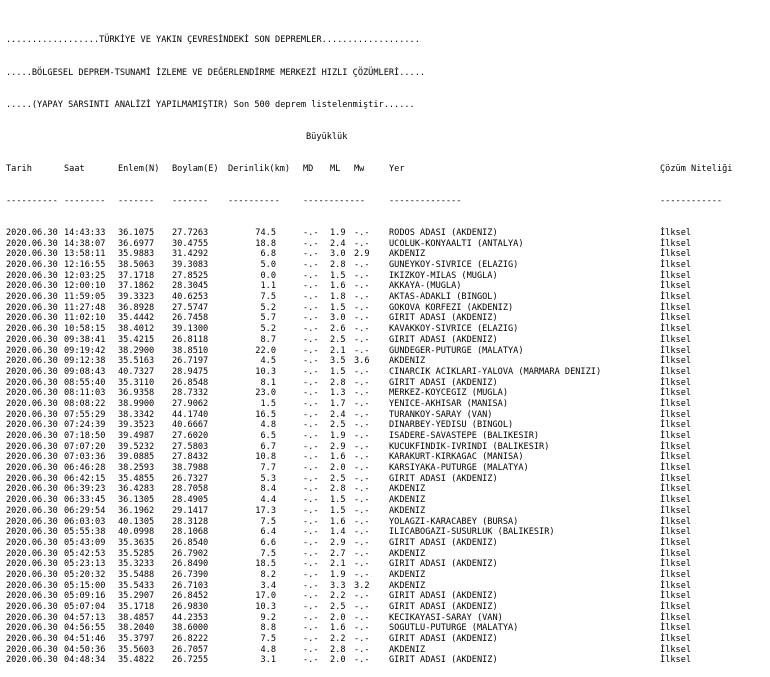  Describe the element at coordinates (190, 649) in the screenshot. I see `cell-lon: 26.7057` at that location.